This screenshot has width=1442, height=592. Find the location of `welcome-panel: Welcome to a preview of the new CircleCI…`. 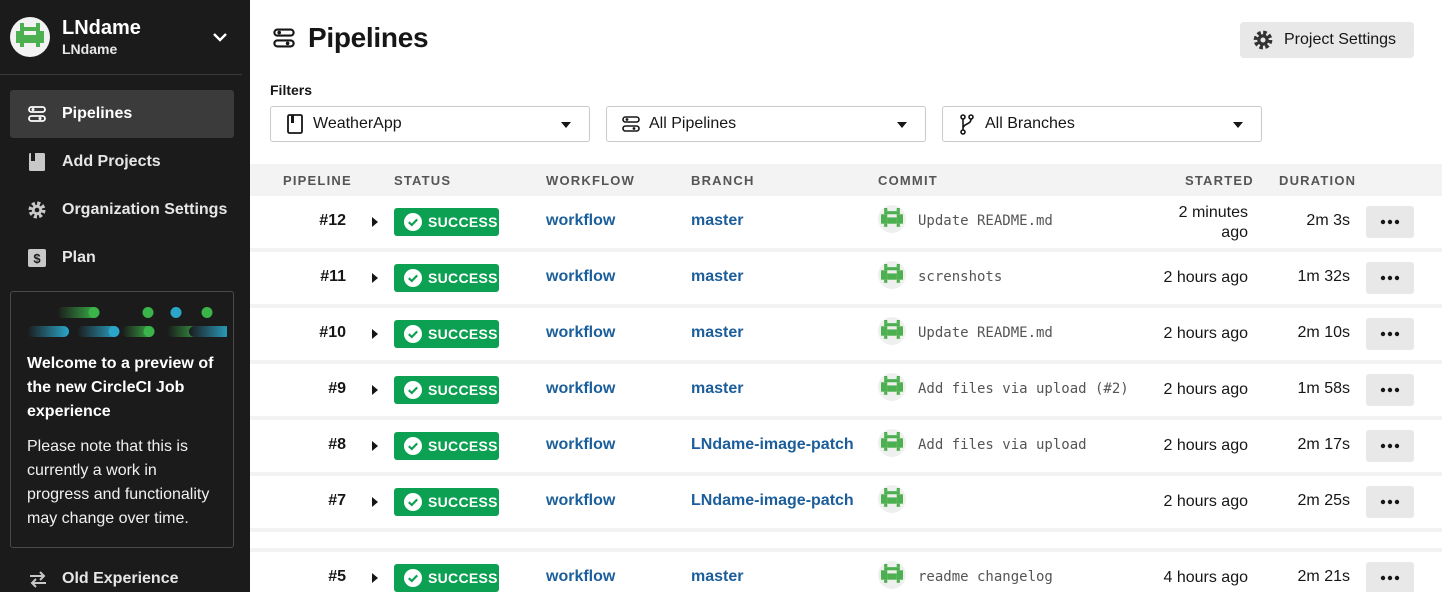

welcome-panel: Welcome to a preview of the new CircleCI… is located at coordinates (122, 419).